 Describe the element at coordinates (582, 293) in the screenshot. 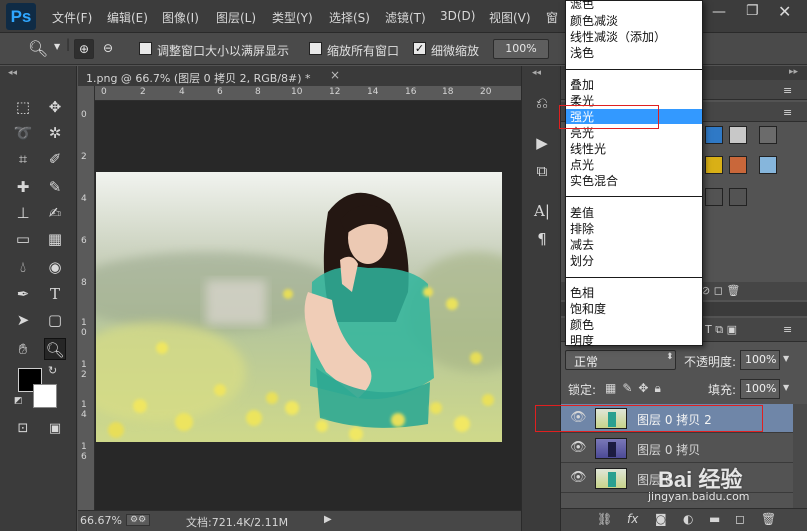

I see `blend-option: 色相` at that location.